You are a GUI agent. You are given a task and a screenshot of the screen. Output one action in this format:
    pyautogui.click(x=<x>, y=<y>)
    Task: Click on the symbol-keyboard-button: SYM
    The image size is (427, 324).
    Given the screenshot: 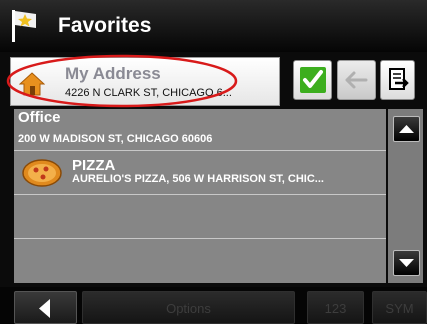 What is the action you would take?
    pyautogui.click(x=399, y=307)
    